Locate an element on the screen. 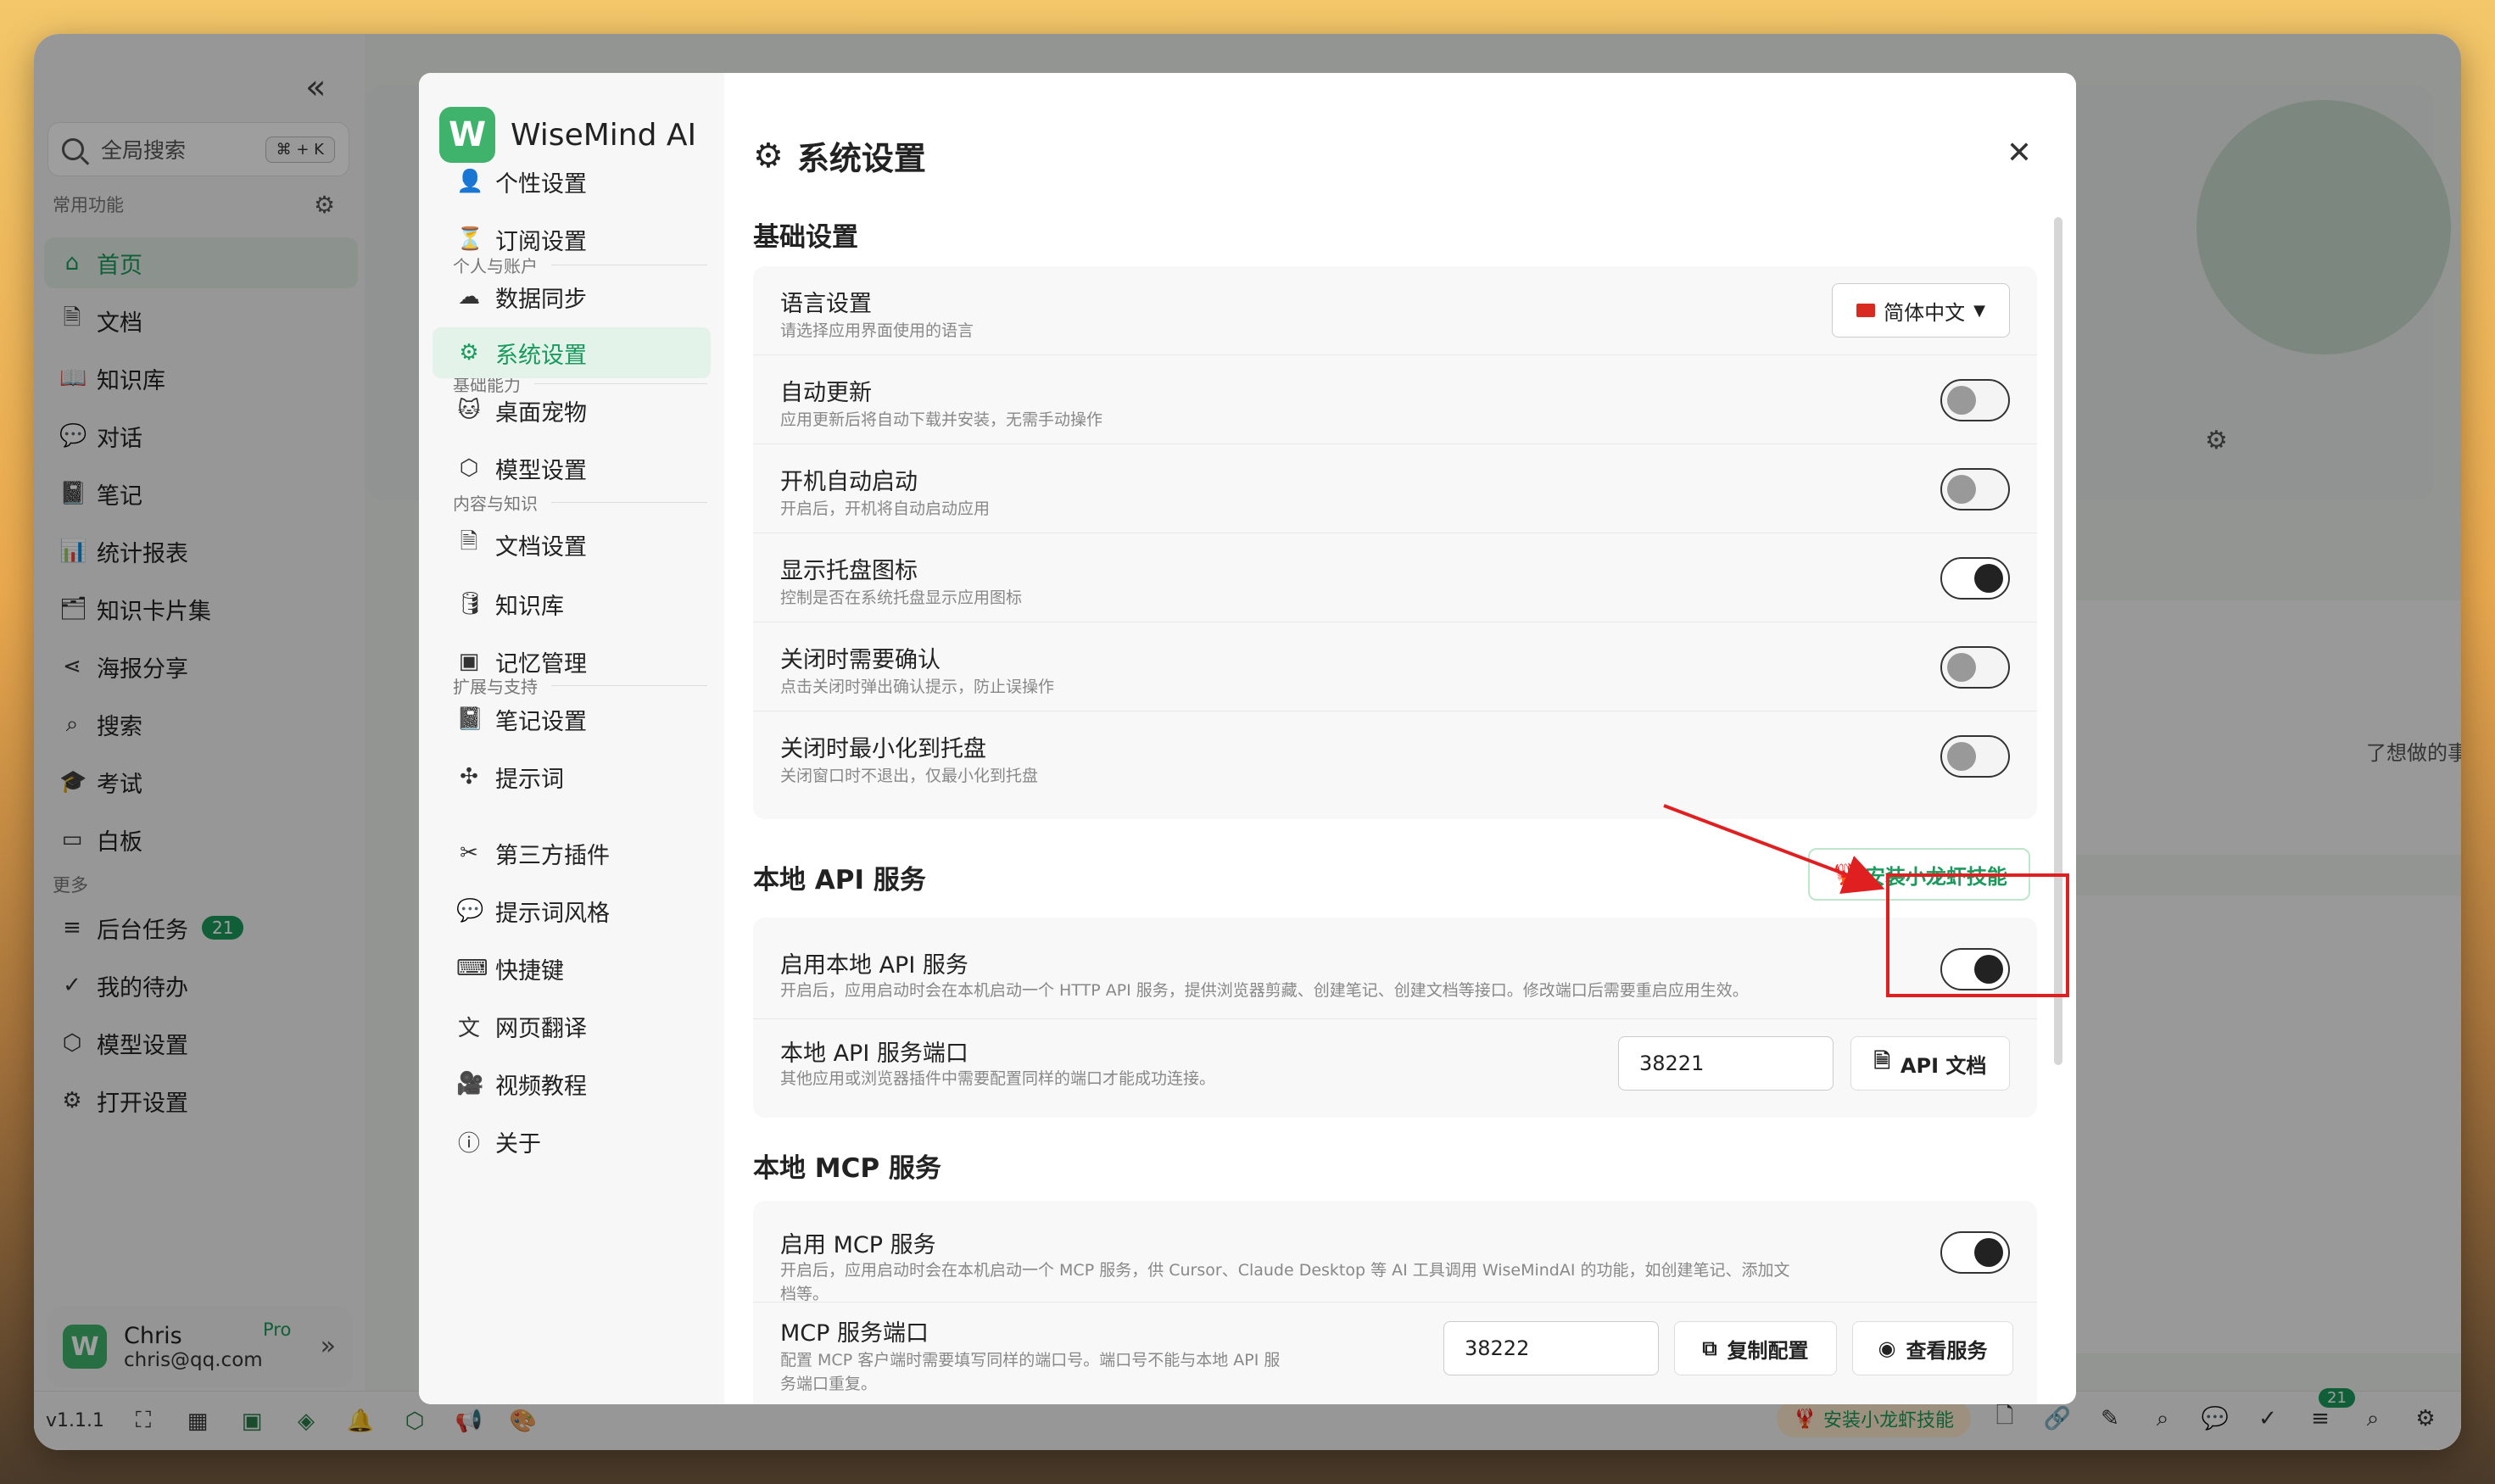 The height and width of the screenshot is (1484, 2495). copy-config-label: 复制配置 is located at coordinates (1768, 1350).